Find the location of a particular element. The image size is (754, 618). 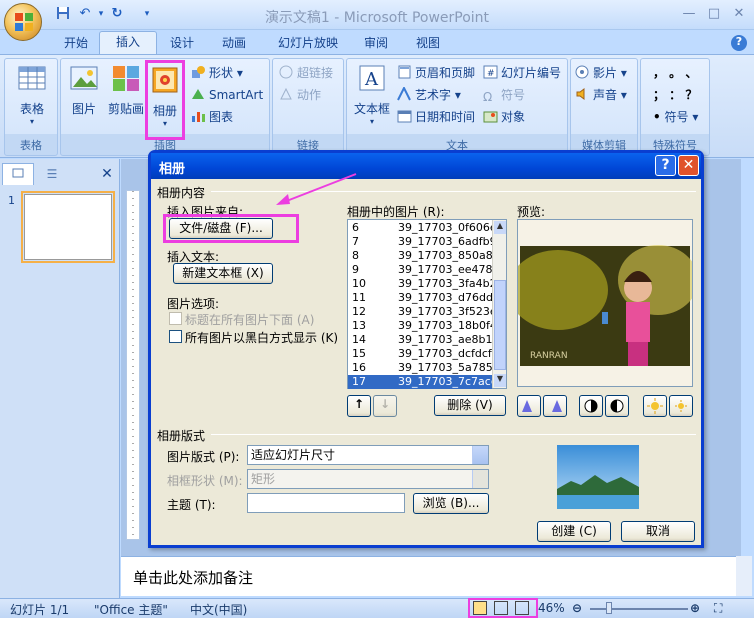

scroll-thumb is located at coordinates (500, 325).